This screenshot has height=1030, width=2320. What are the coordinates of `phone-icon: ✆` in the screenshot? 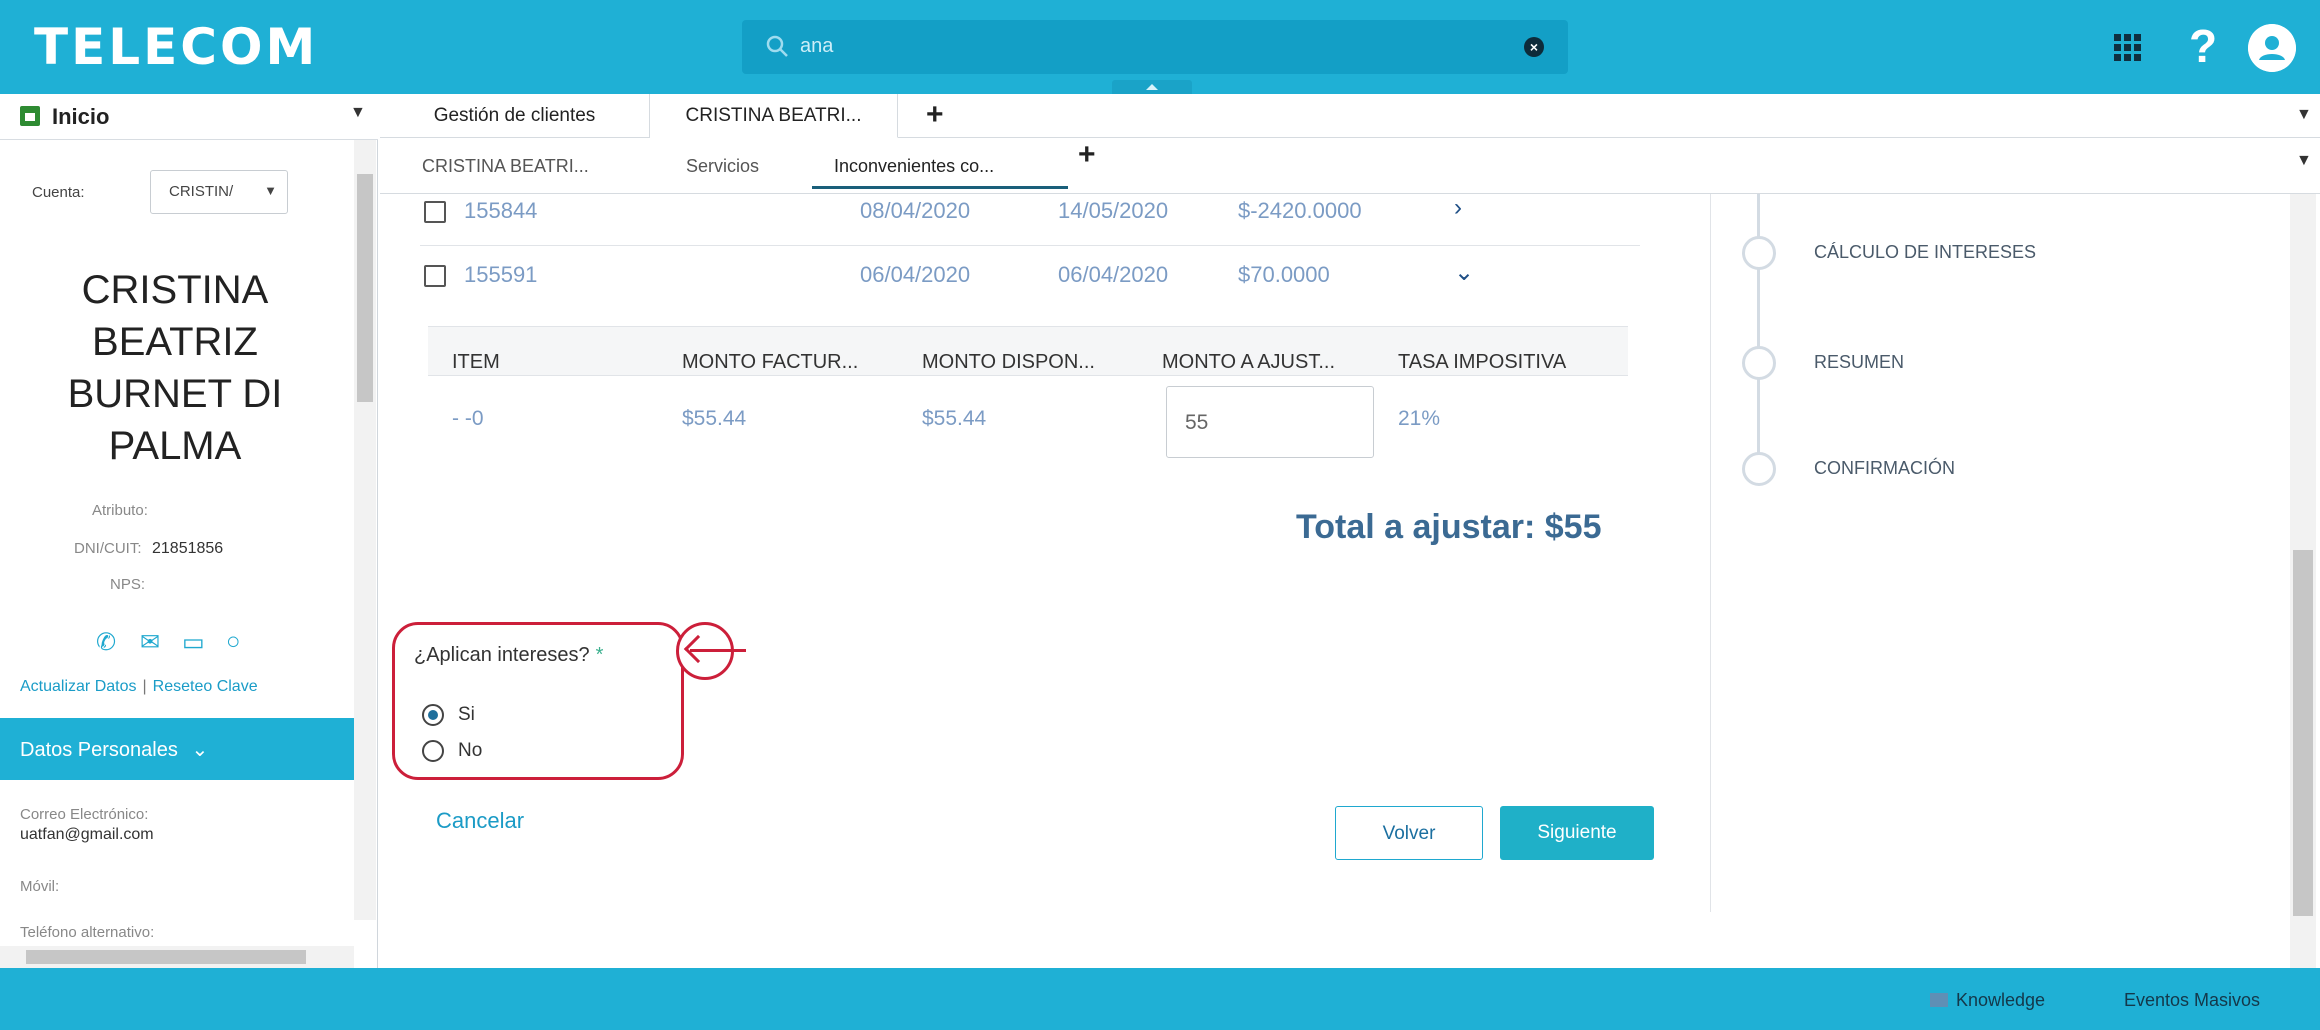 It's located at (106, 642).